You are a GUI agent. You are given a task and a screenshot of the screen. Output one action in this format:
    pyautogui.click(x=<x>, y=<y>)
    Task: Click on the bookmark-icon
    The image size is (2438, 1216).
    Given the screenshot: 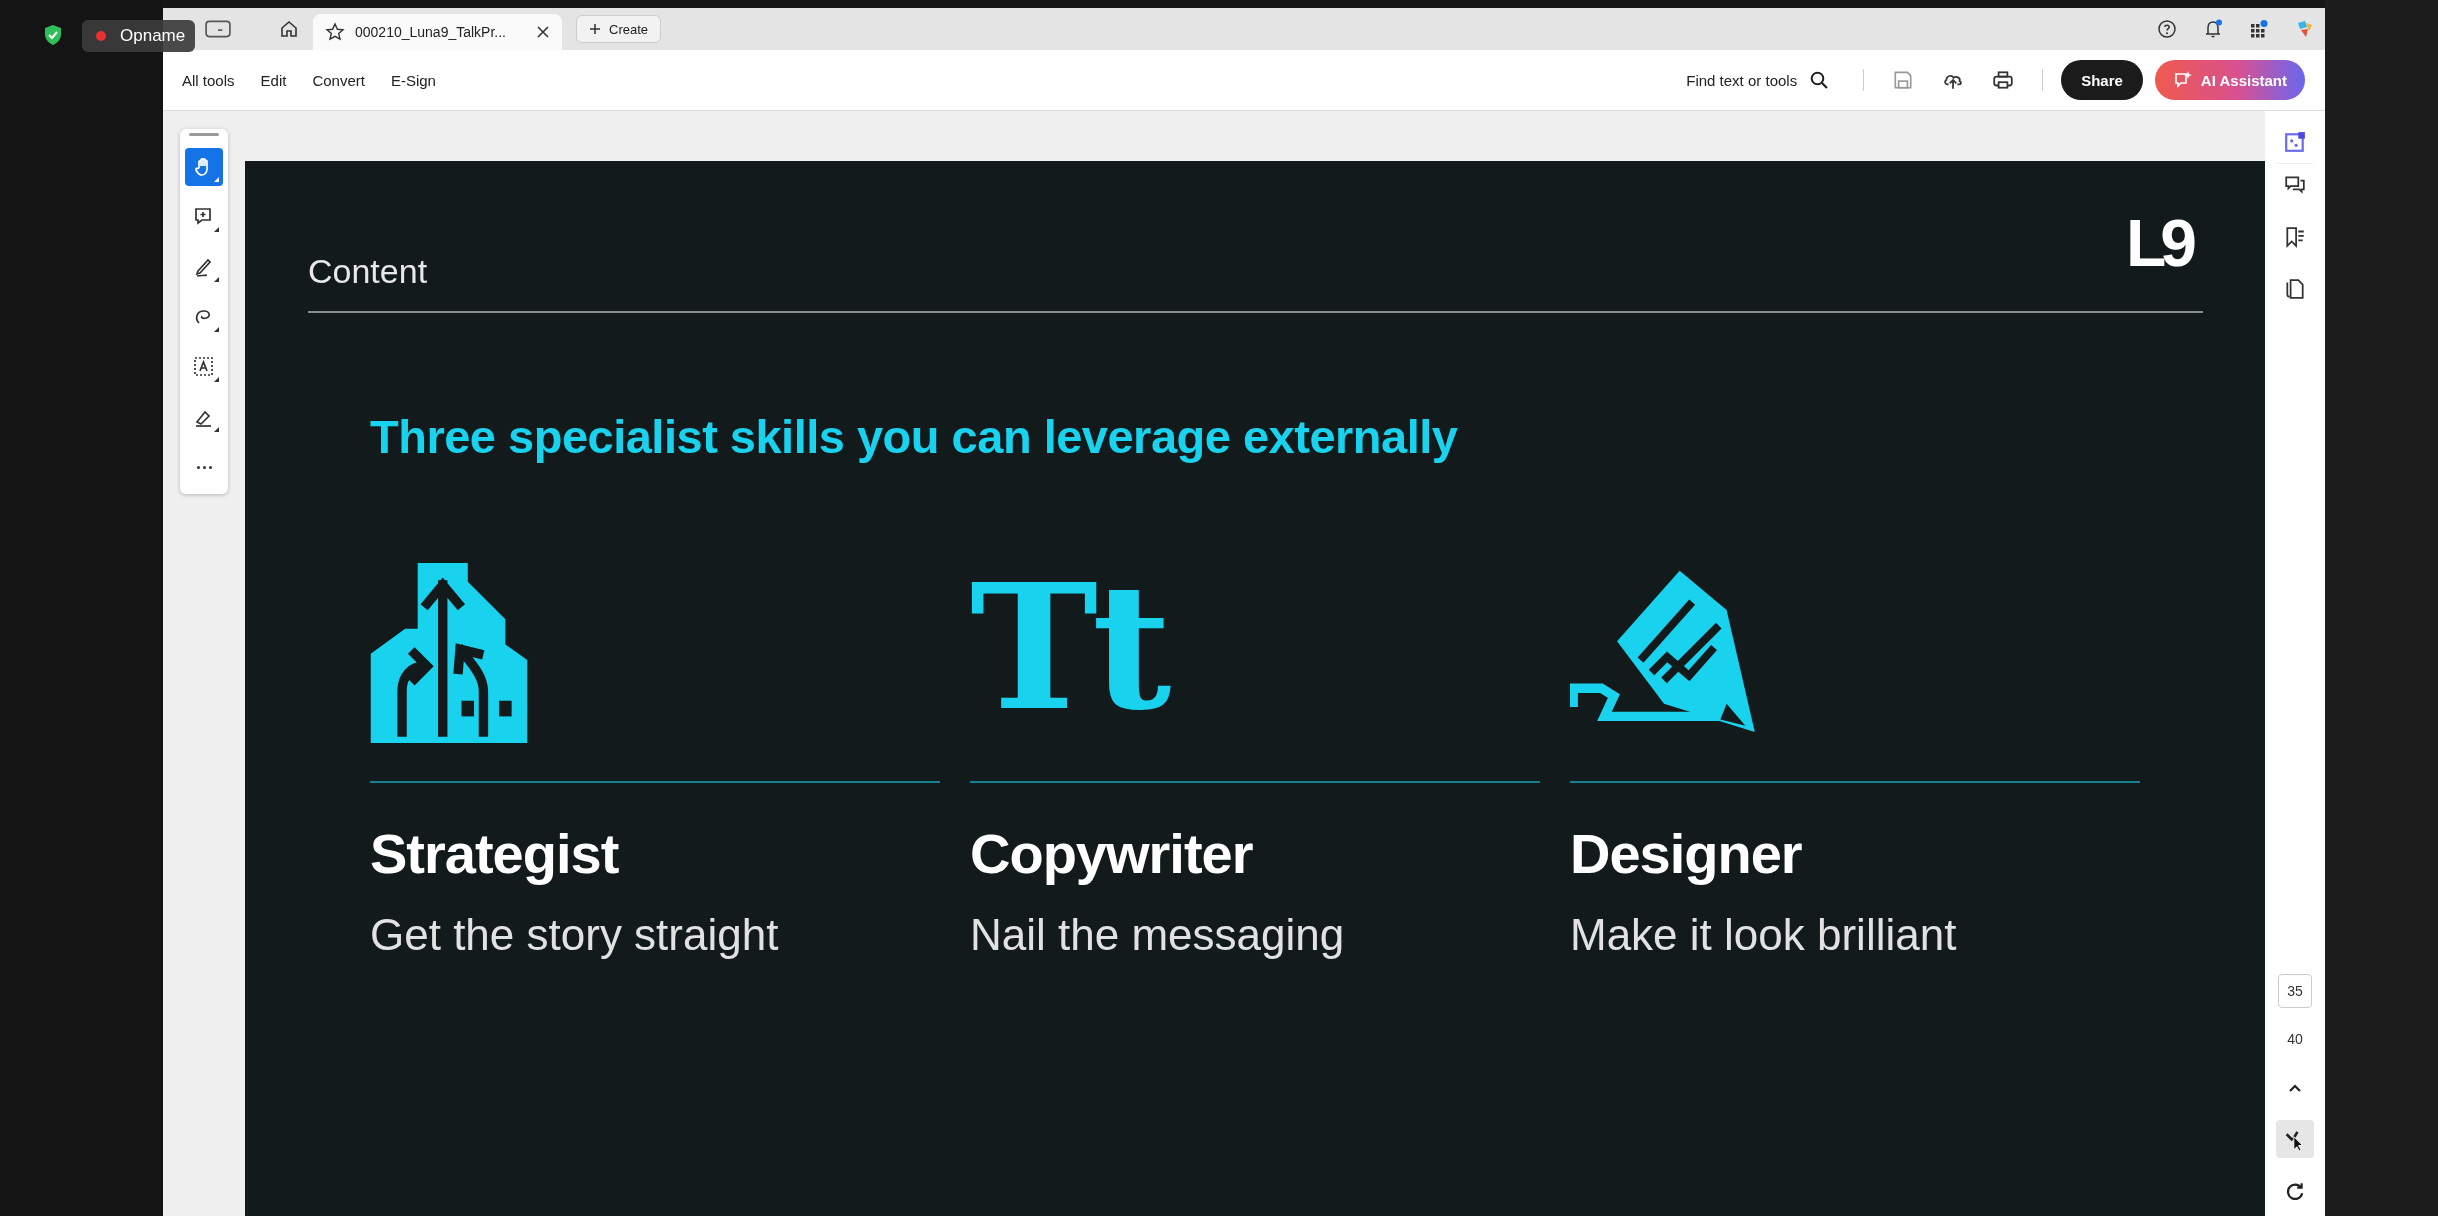 What is the action you would take?
    pyautogui.click(x=2295, y=237)
    